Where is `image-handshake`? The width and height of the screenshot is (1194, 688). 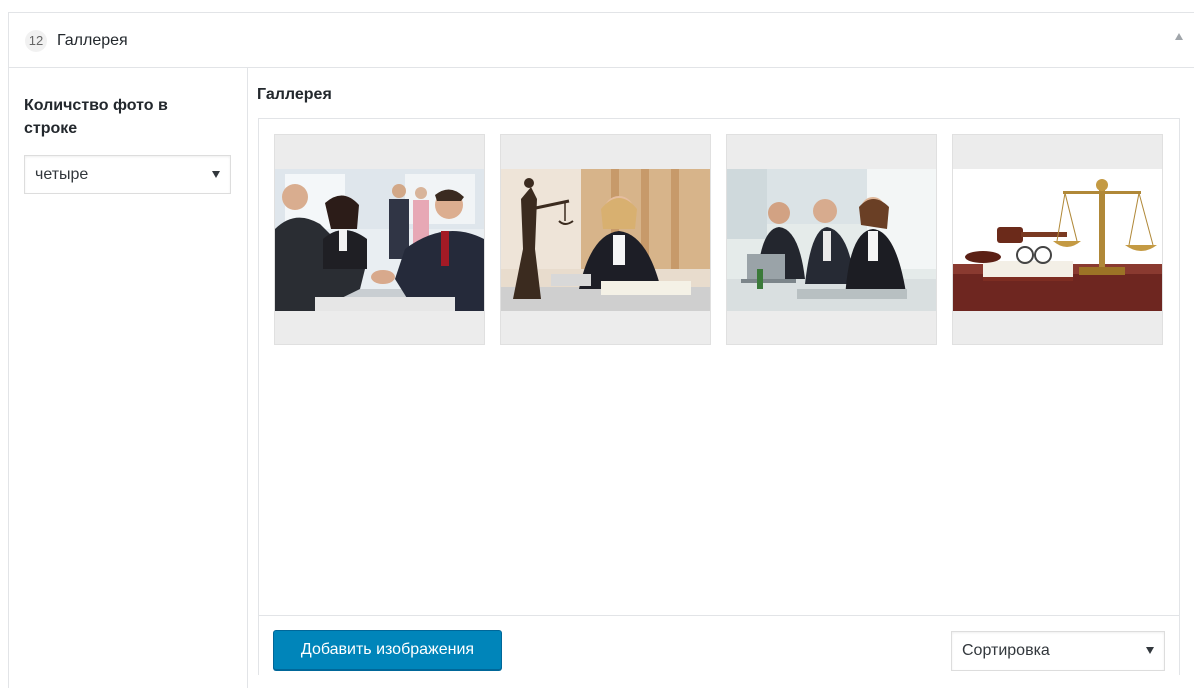
image-handshake is located at coordinates (379, 240).